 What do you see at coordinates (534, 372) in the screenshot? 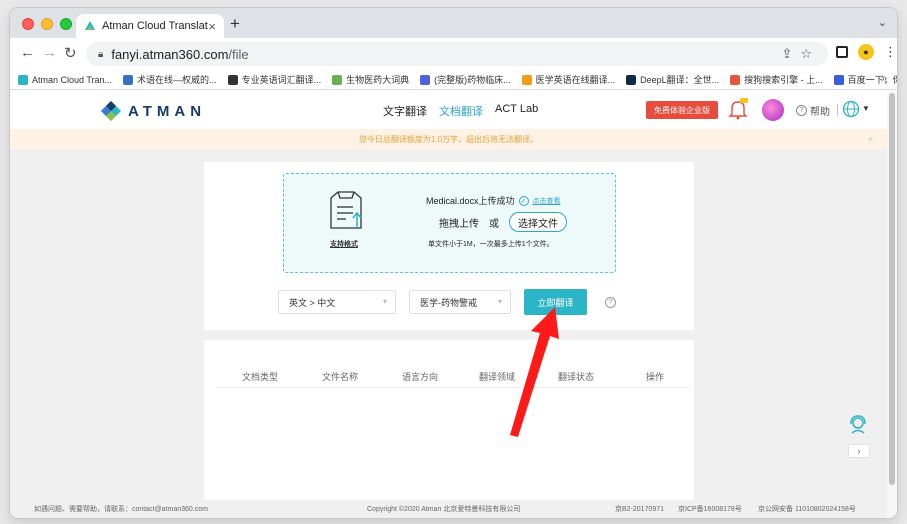
I see `red-arrow-annotation` at bounding box center [534, 372].